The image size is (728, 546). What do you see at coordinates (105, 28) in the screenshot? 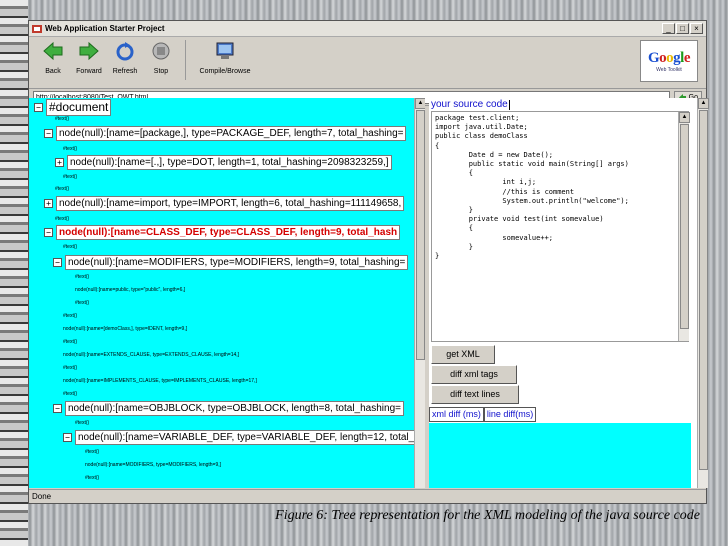
I see `window-title: Web Application Starter Project` at bounding box center [105, 28].